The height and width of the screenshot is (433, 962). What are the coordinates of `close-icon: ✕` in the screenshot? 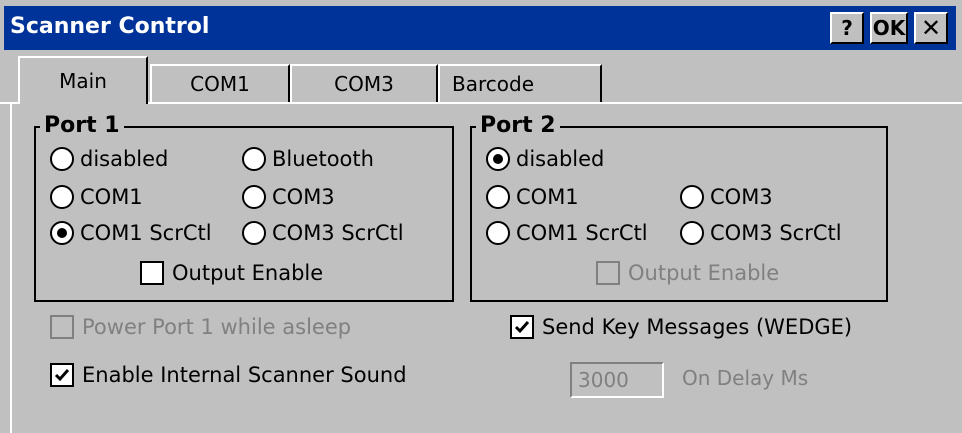 It's located at (931, 28).